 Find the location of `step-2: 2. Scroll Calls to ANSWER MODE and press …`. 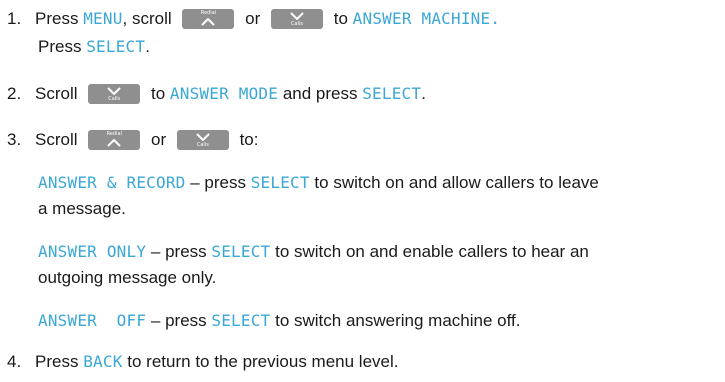

step-2: 2. Scroll Calls to ANSWER MODE and press … is located at coordinates (216, 93).